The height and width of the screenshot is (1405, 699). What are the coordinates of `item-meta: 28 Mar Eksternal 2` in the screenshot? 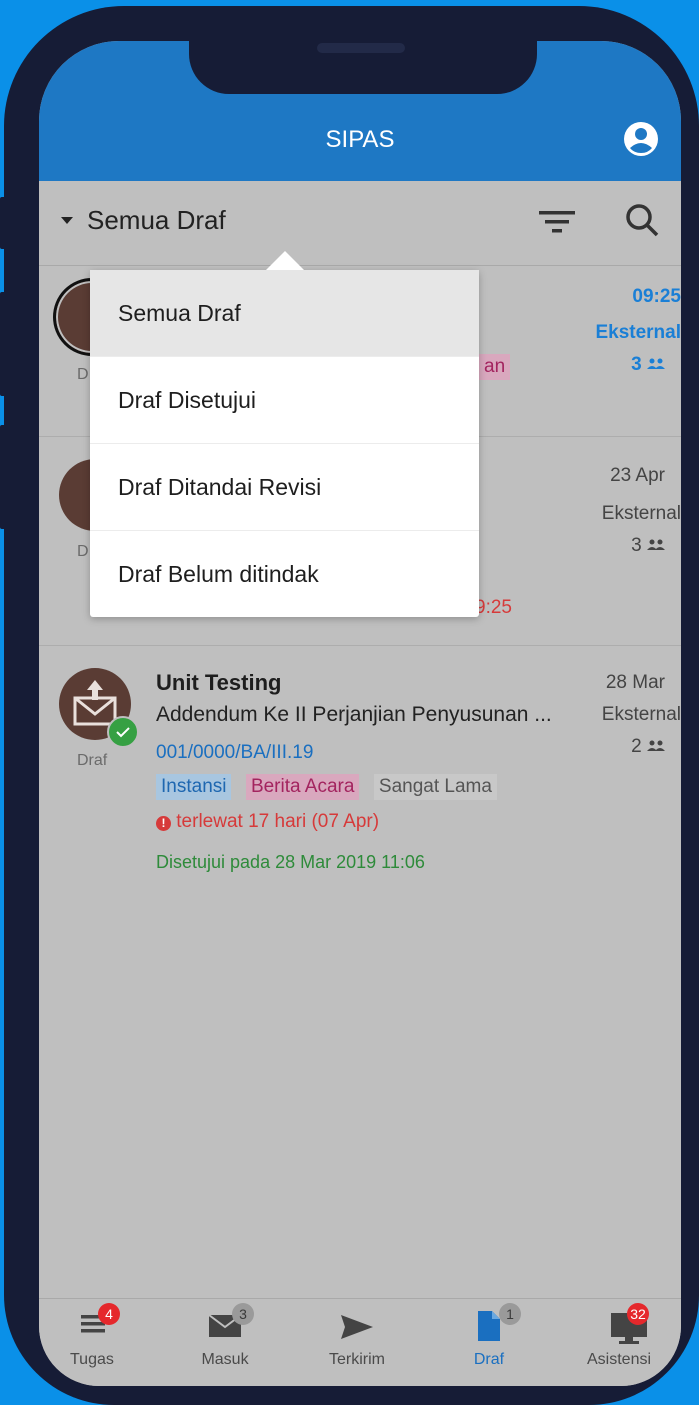 It's located at (621, 715).